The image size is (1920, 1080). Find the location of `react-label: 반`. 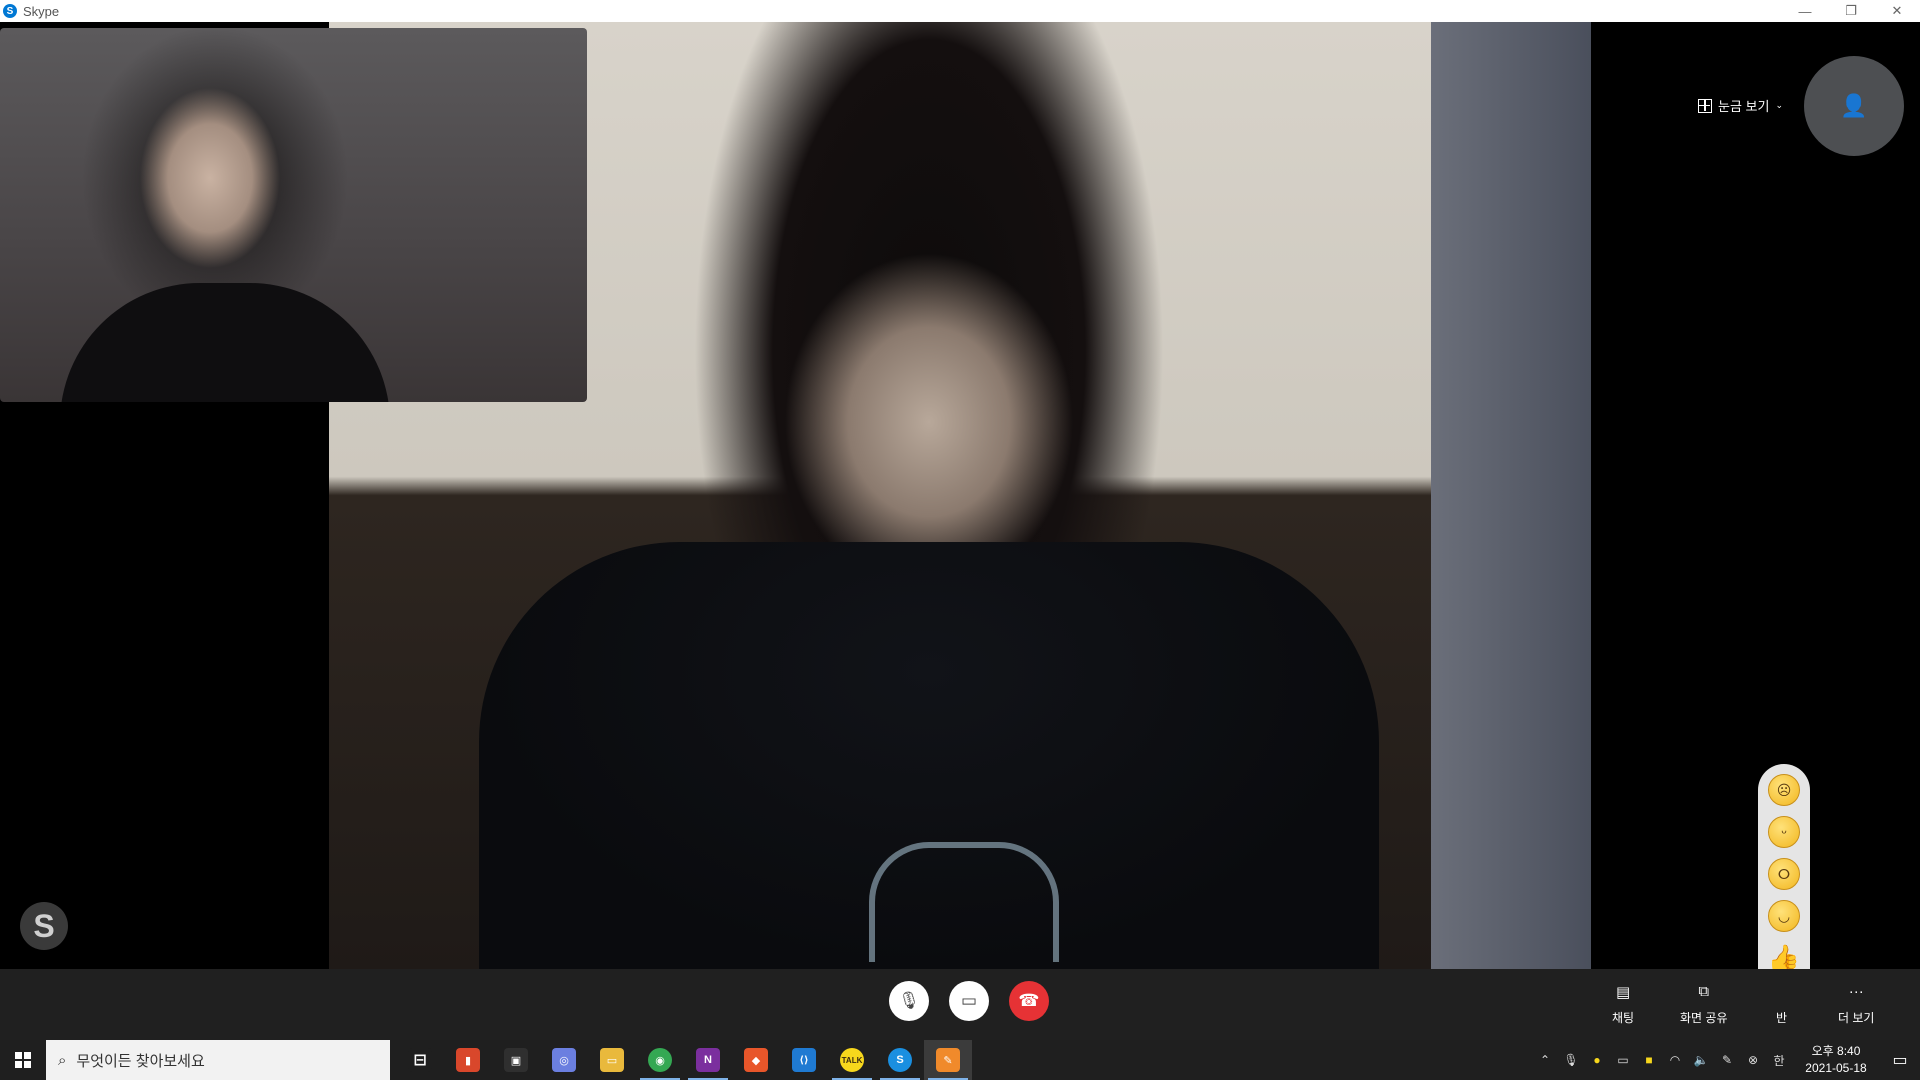

react-label: 반 is located at coordinates (1782, 1018).